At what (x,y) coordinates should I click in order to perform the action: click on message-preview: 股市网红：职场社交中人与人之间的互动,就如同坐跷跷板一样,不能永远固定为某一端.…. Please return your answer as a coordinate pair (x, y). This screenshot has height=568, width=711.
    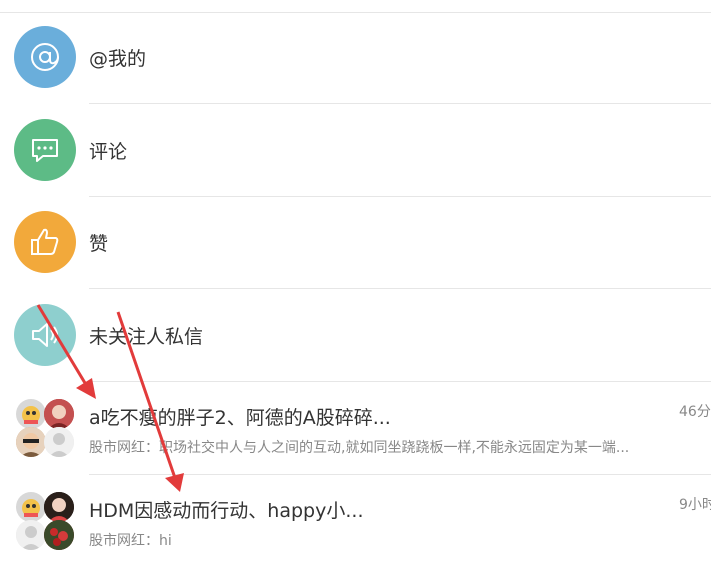
    Looking at the image, I should click on (359, 448).